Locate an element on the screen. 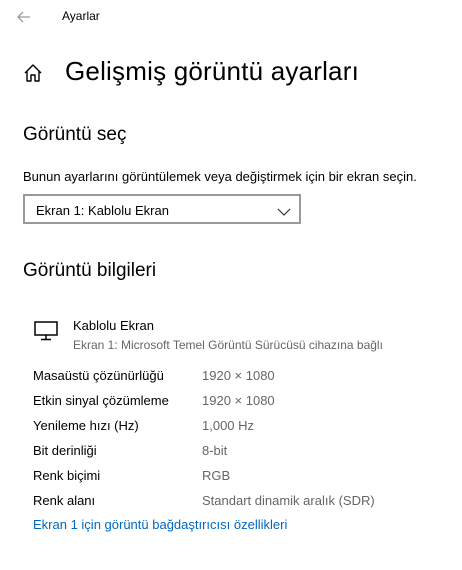 The width and height of the screenshot is (462, 570). select-display-heading: Görüntü seç is located at coordinates (75, 134).